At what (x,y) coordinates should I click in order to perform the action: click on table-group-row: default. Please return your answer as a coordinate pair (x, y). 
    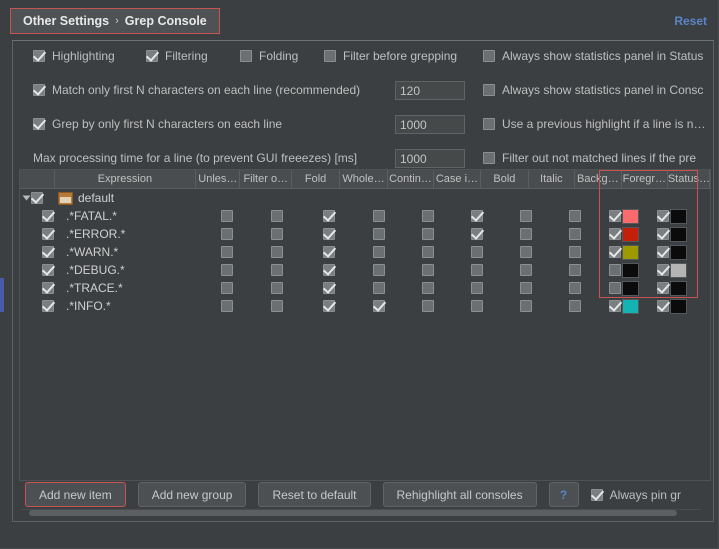
    Looking at the image, I should click on (365, 198).